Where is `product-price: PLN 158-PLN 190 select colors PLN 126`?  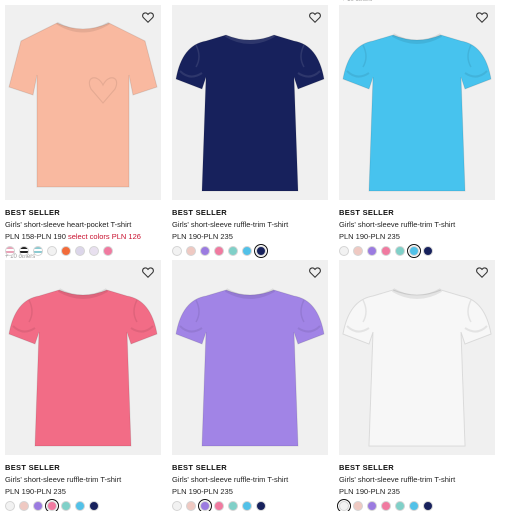 product-price: PLN 158-PLN 190 select colors PLN 126 is located at coordinates (83, 236).